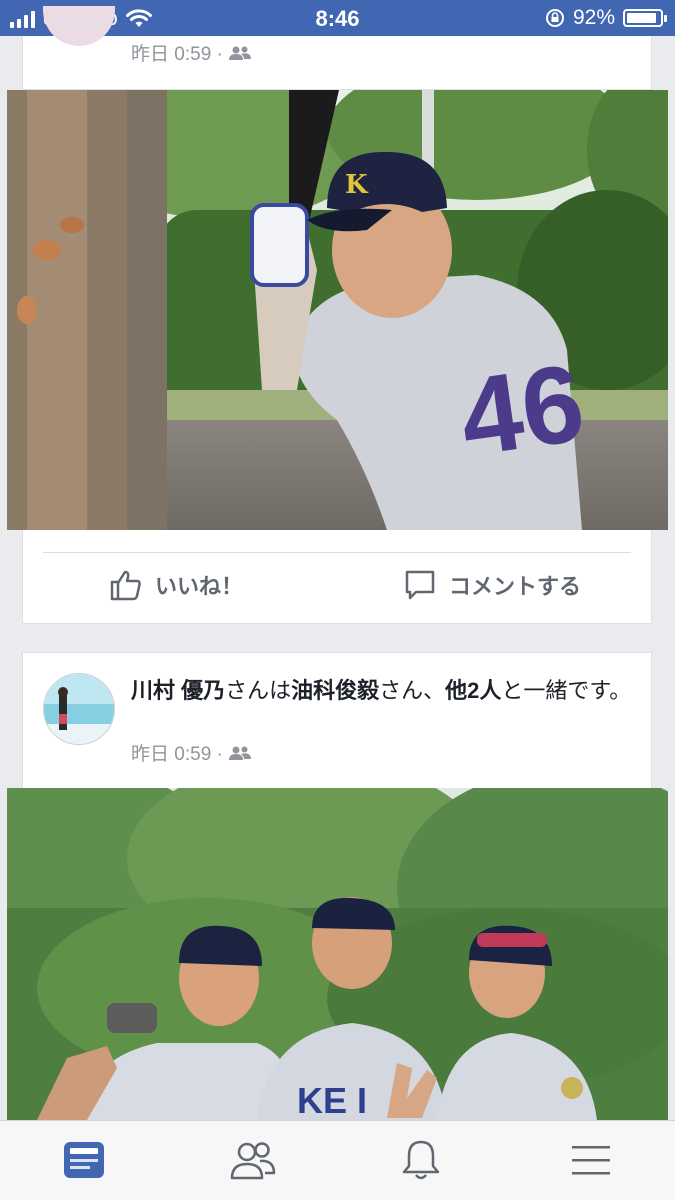 This screenshot has height=1200, width=675. I want to click on bottom-tab-bar, so click(337, 1160).